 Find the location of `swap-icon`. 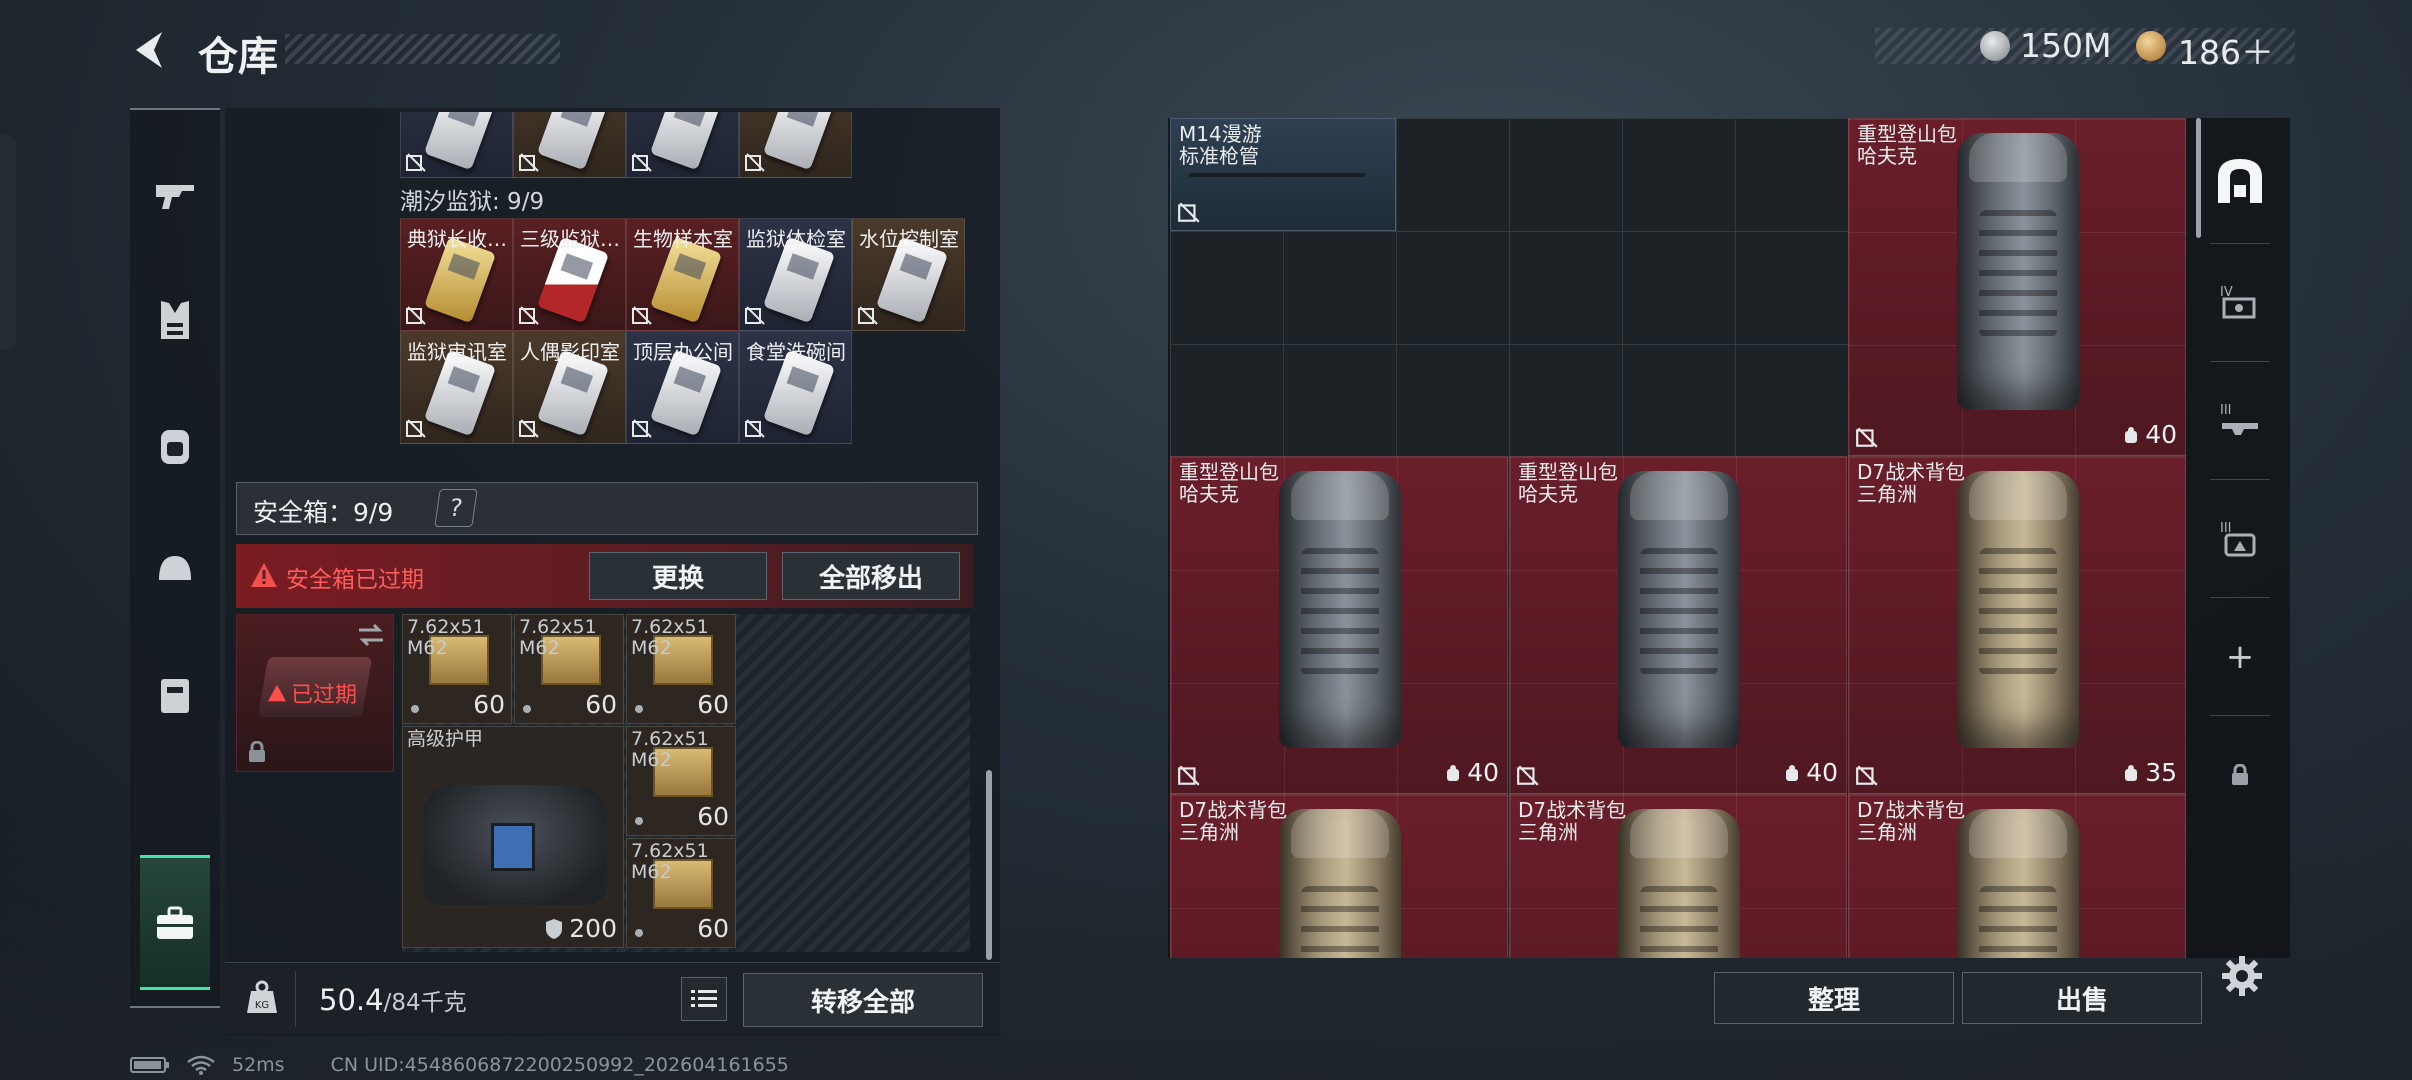

swap-icon is located at coordinates (371, 635).